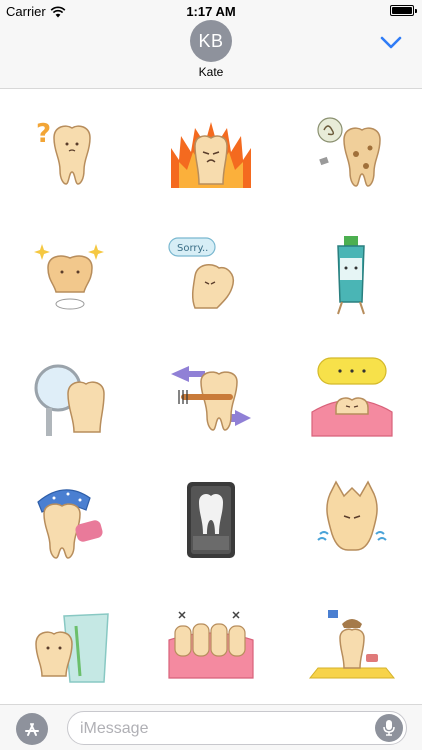 Image resolution: width=422 pixels, height=750 pixels. I want to click on microphone-button, so click(389, 728).